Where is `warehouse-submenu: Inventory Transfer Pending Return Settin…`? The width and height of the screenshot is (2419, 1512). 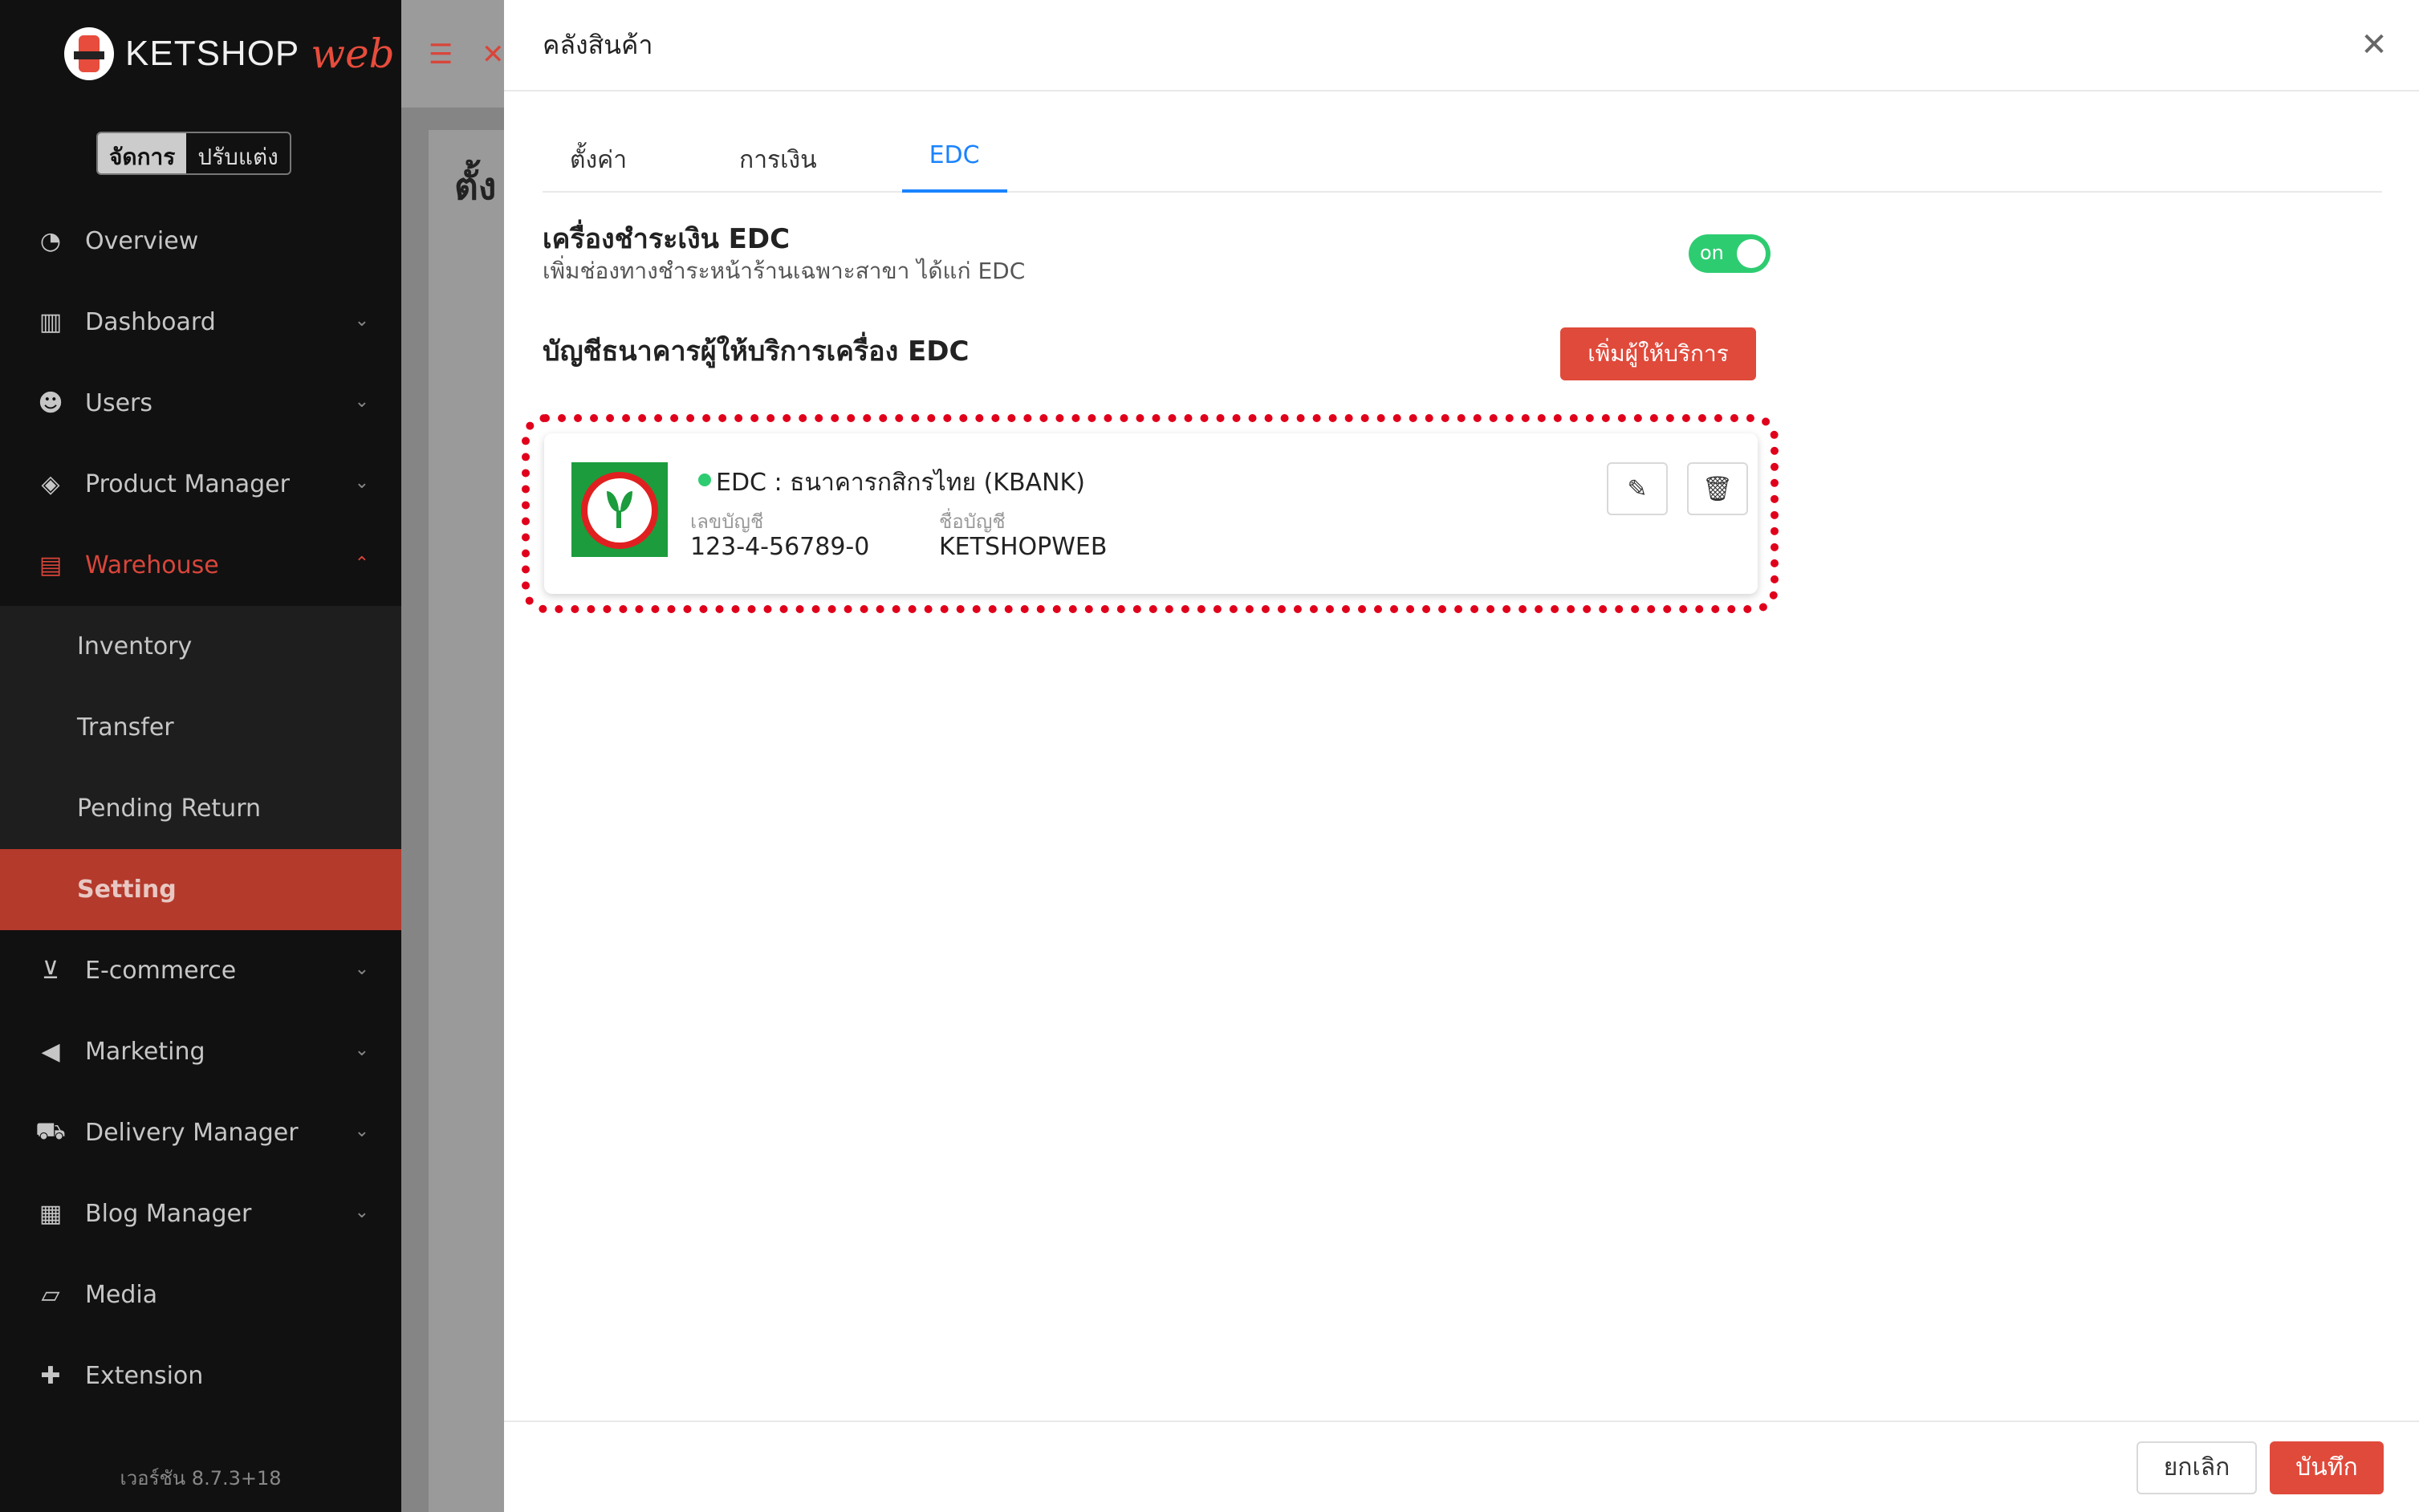 warehouse-submenu: Inventory Transfer Pending Return Settin… is located at coordinates (200, 768).